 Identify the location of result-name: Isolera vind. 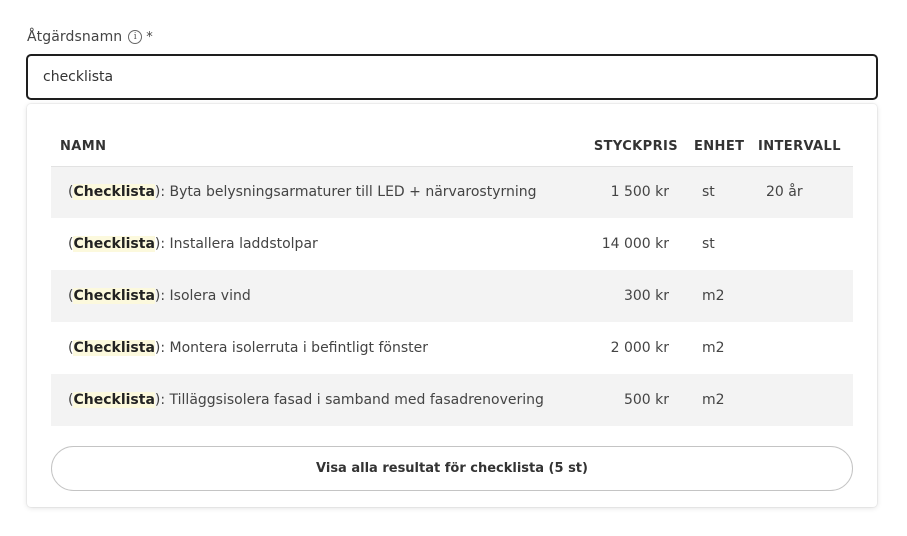
(210, 296).